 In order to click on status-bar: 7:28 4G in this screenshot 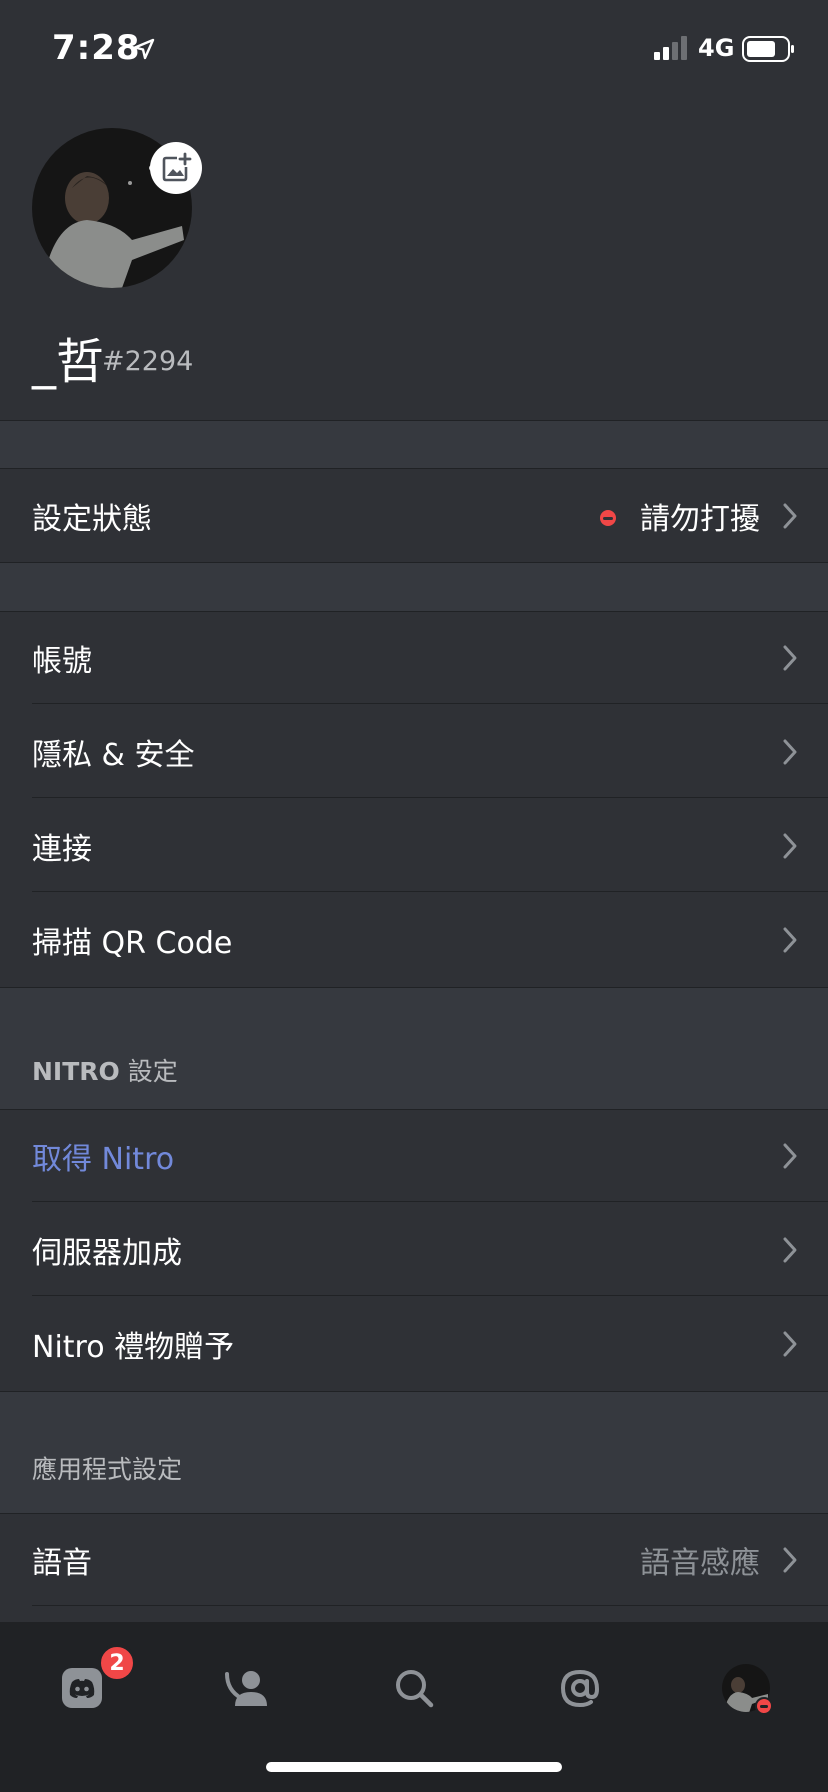, I will do `click(414, 50)`.